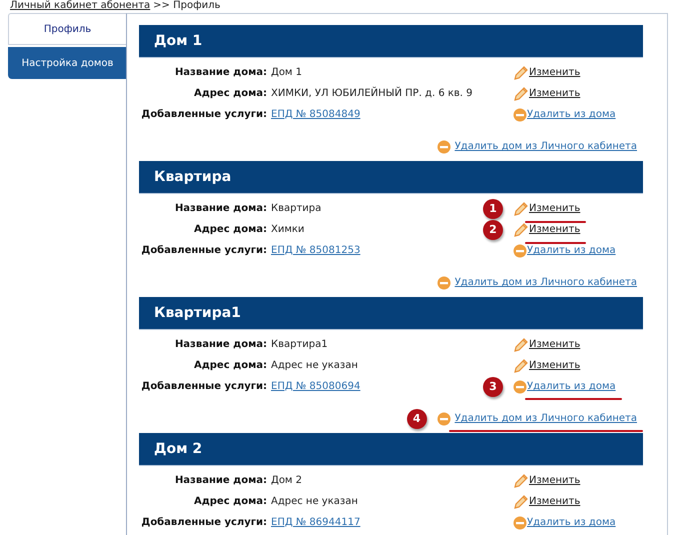 Image resolution: width=676 pixels, height=535 pixels. What do you see at coordinates (67, 29) in the screenshot?
I see `sidebar-tab: Профиль` at bounding box center [67, 29].